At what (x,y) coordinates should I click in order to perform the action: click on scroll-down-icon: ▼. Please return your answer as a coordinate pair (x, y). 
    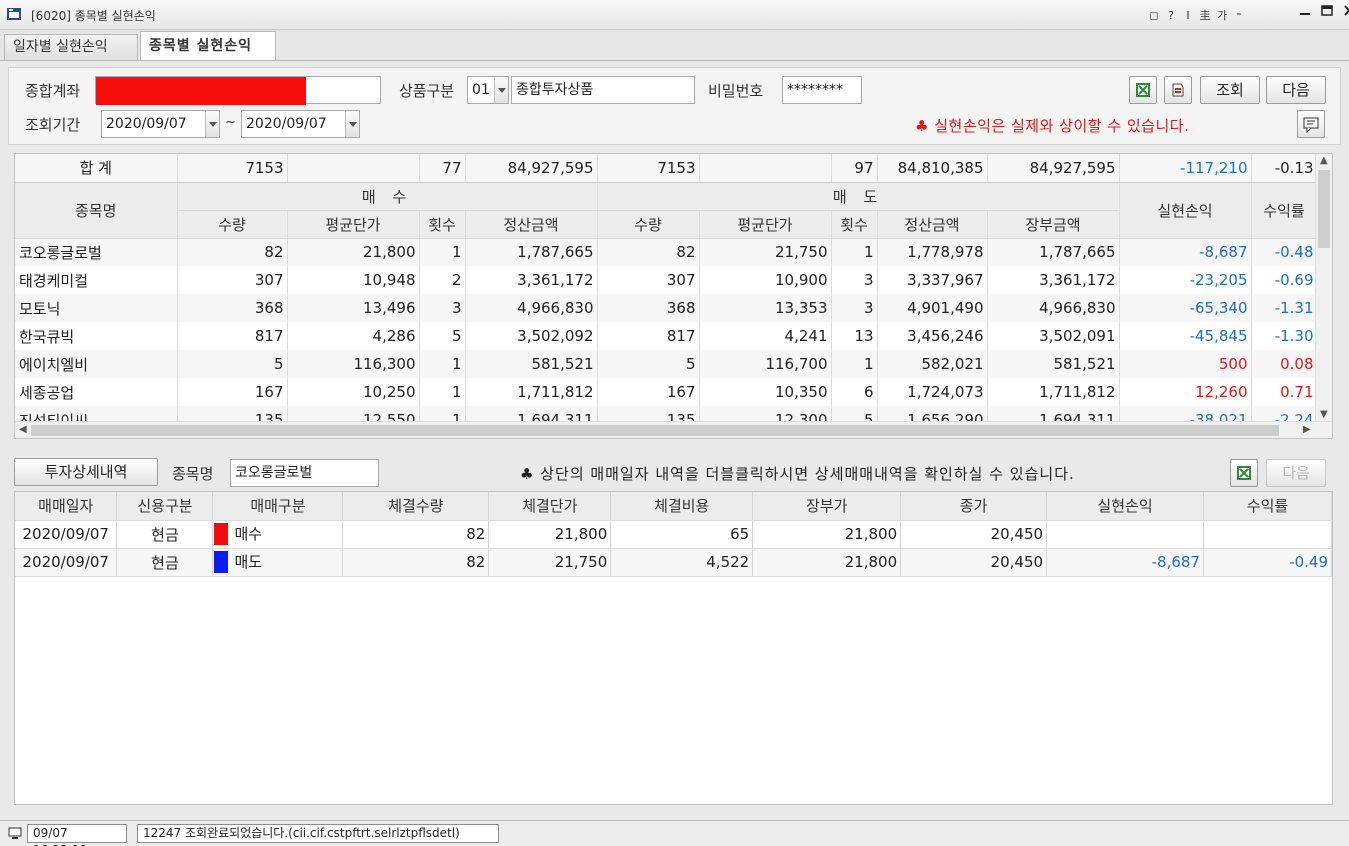
    Looking at the image, I should click on (1324, 415).